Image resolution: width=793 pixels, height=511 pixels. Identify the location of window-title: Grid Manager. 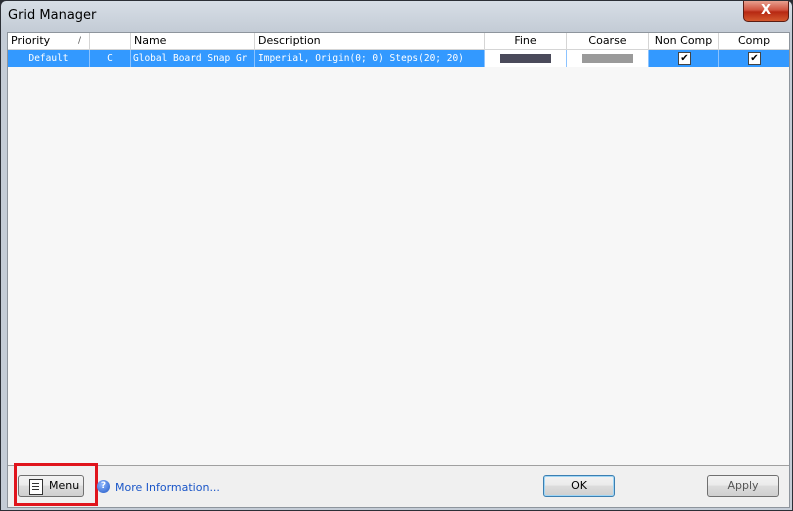
(52, 15).